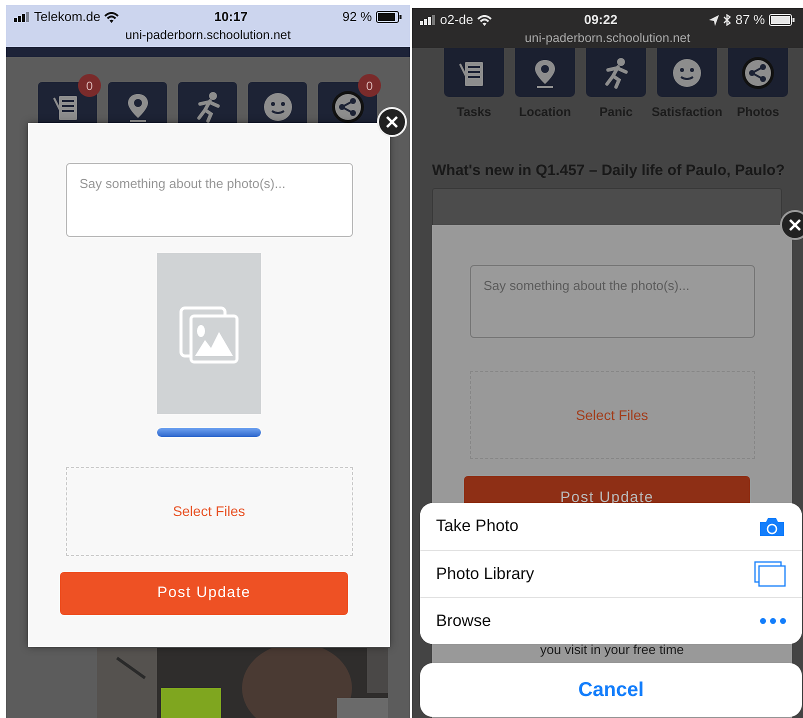 The width and height of the screenshot is (803, 718). What do you see at coordinates (204, 593) in the screenshot?
I see `post-update-button: Post Update` at bounding box center [204, 593].